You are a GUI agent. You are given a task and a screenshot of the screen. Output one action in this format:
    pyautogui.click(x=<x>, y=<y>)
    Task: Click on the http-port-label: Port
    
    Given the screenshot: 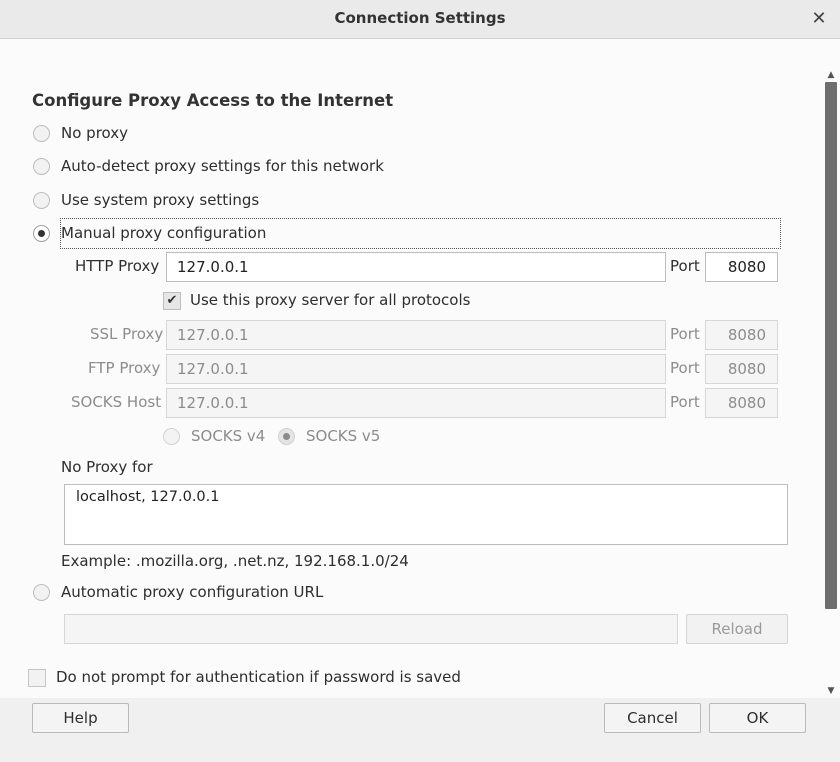 What is the action you would take?
    pyautogui.click(x=685, y=266)
    